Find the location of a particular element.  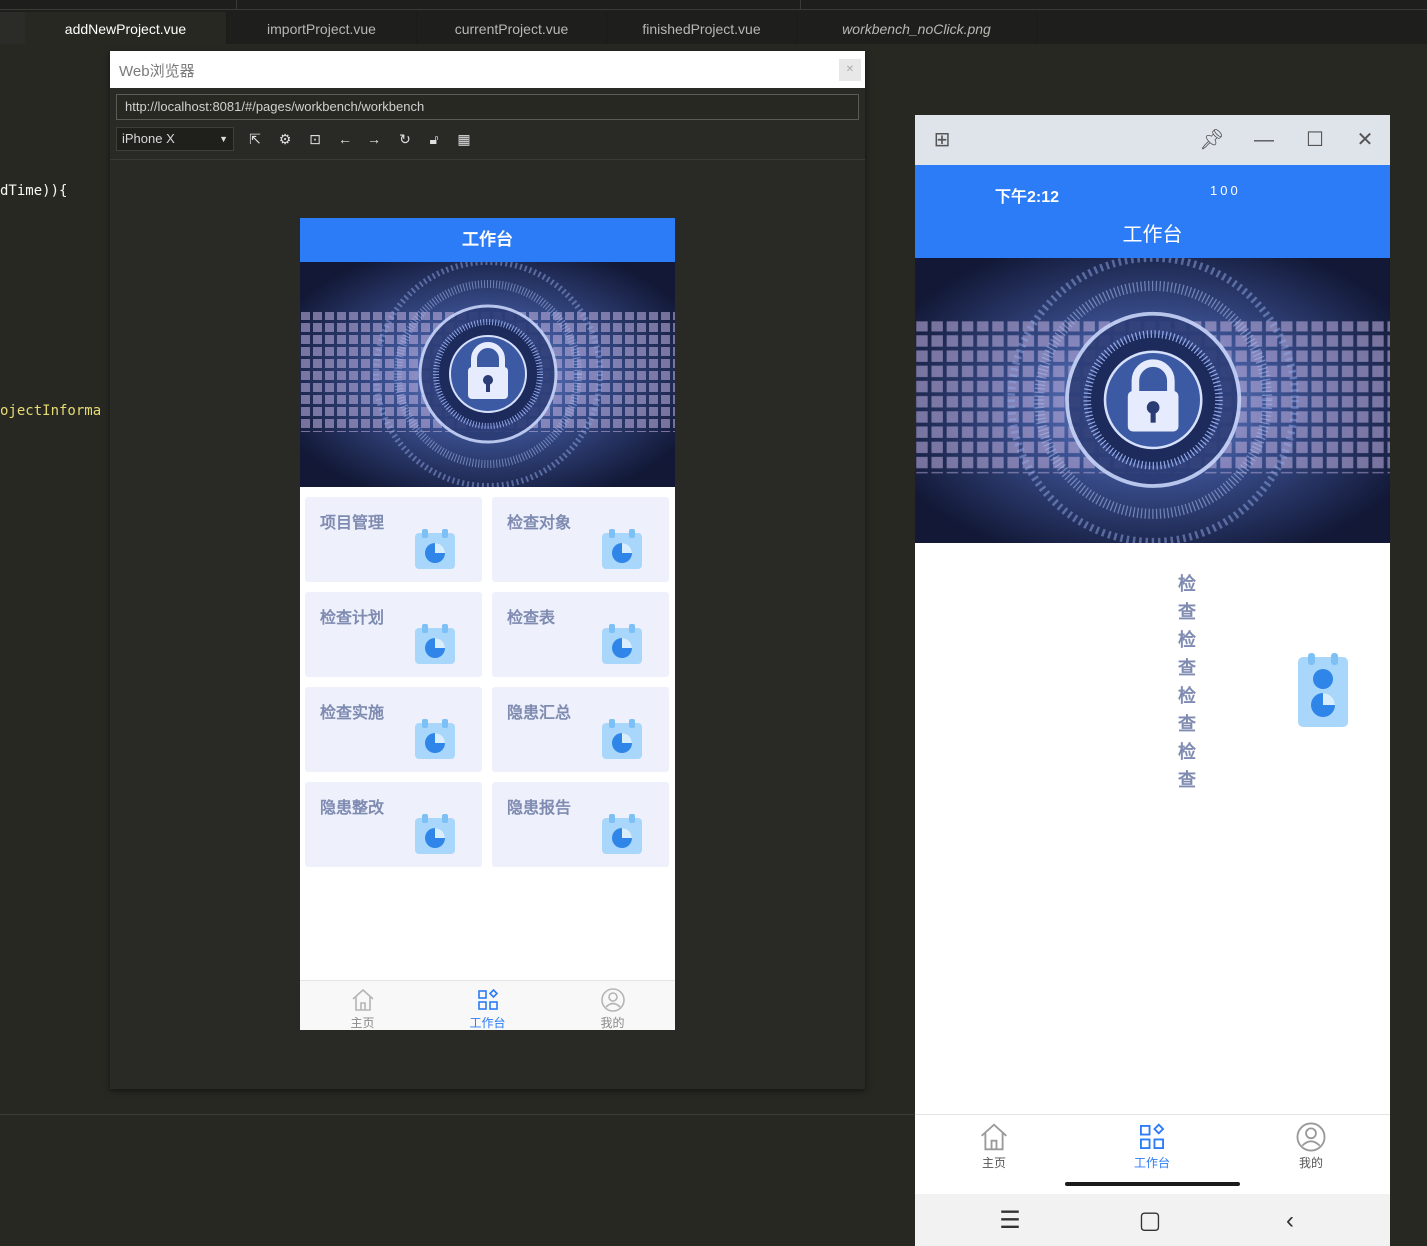

device-select-value: iPhone X is located at coordinates (148, 138).